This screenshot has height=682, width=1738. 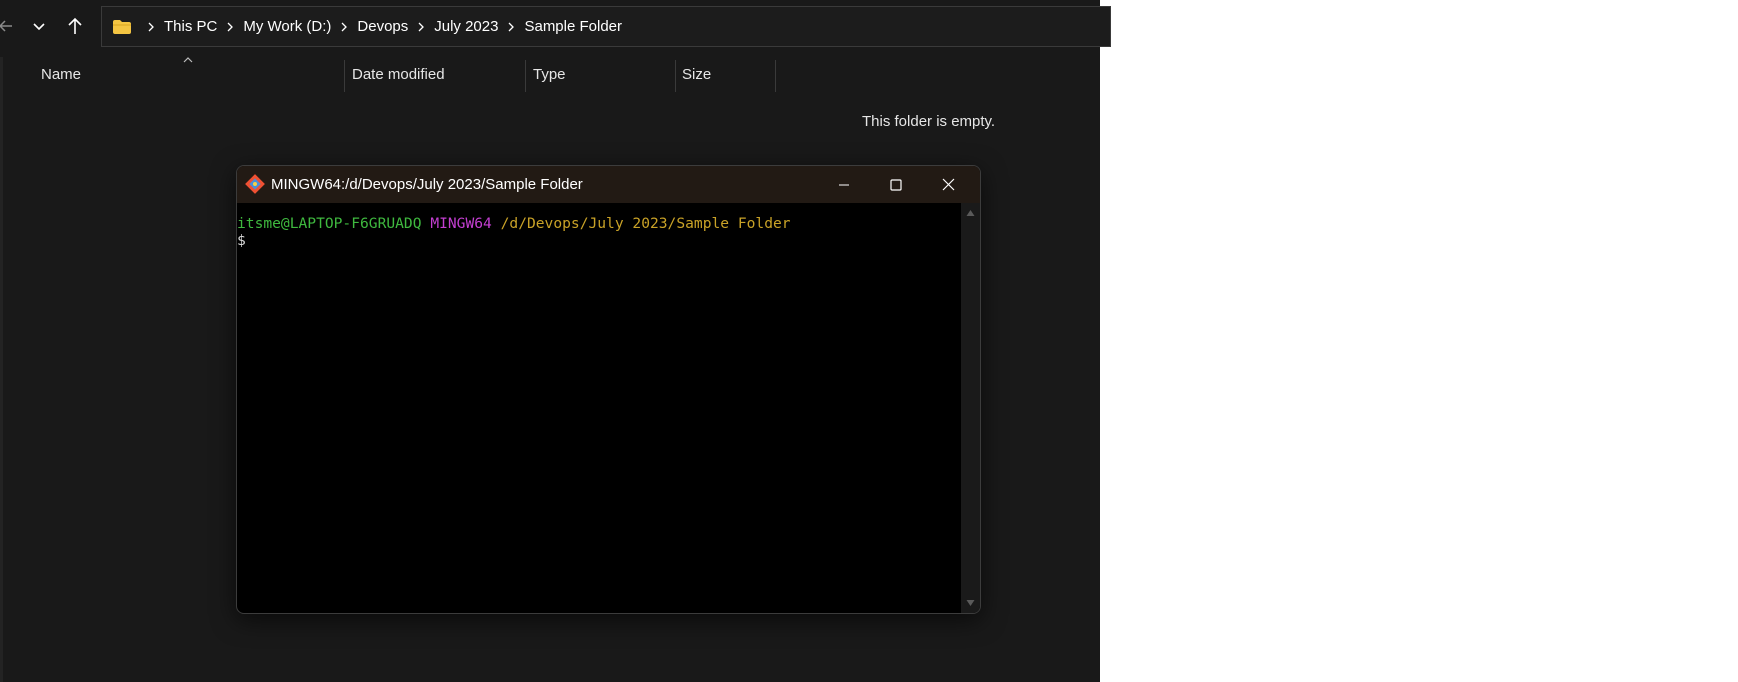 I want to click on prompt-user-host: itsme@LAPTOP-F6GRUADQ, so click(x=329, y=223).